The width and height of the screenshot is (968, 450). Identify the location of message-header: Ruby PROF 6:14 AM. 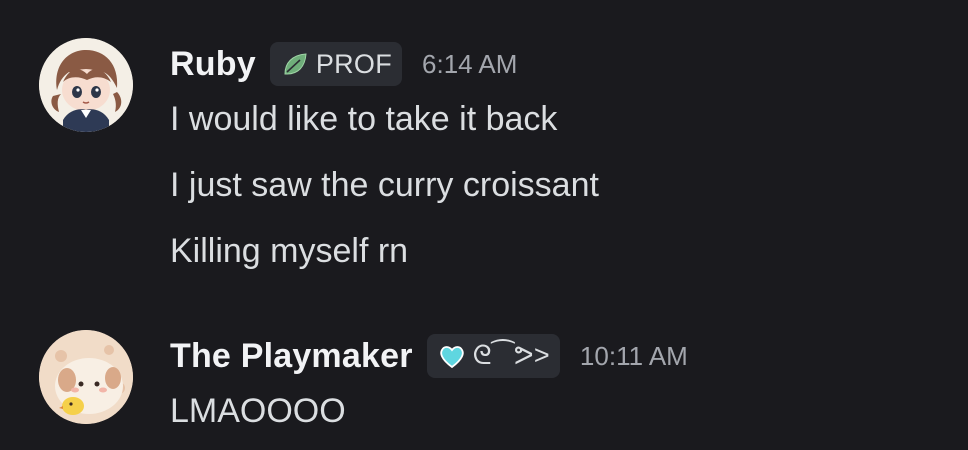
(343, 64).